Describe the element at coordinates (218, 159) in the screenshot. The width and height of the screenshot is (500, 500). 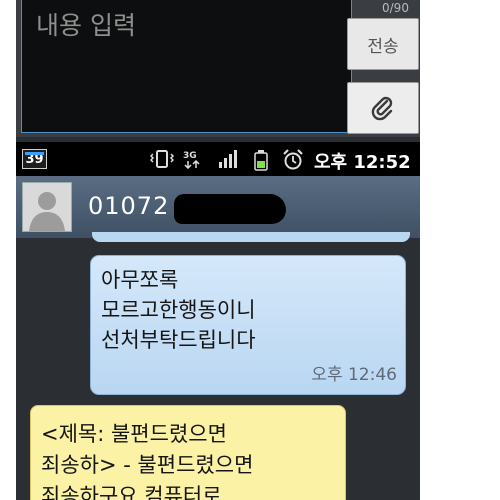
I see `status-bar: 39 3G 오후 12:52` at that location.